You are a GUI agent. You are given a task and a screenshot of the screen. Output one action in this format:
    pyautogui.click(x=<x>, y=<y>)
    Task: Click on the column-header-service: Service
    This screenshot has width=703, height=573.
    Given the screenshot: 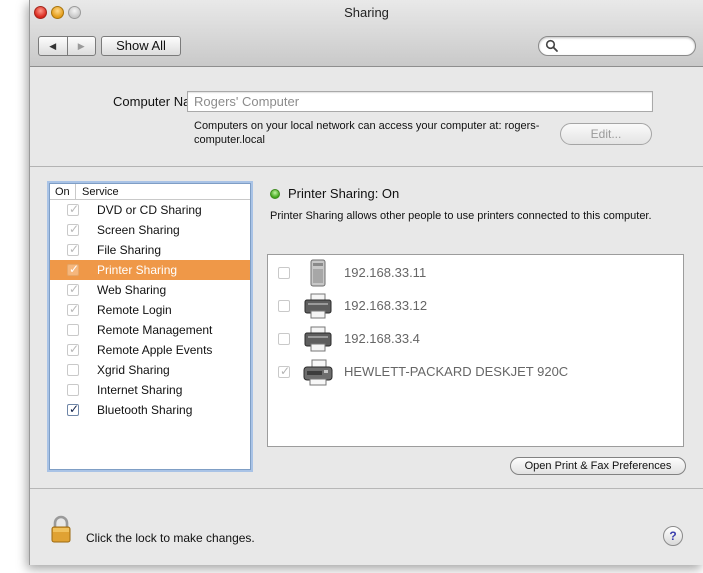 What is the action you would take?
    pyautogui.click(x=97, y=192)
    